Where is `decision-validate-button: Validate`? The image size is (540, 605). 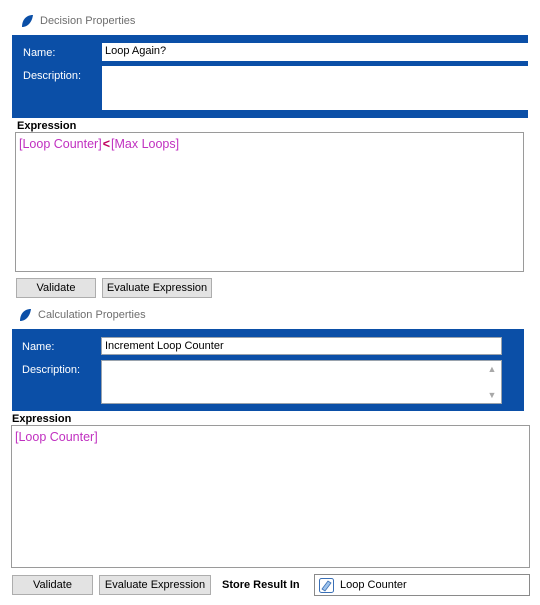
decision-validate-button: Validate is located at coordinates (56, 288).